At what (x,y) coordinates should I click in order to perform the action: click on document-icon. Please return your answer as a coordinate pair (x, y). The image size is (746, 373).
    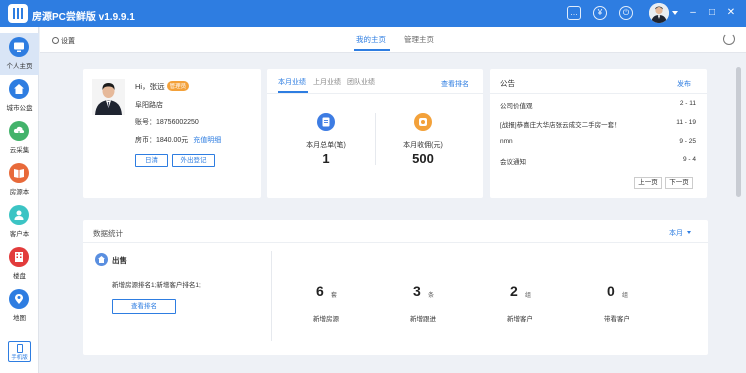
    Looking at the image, I should click on (326, 122).